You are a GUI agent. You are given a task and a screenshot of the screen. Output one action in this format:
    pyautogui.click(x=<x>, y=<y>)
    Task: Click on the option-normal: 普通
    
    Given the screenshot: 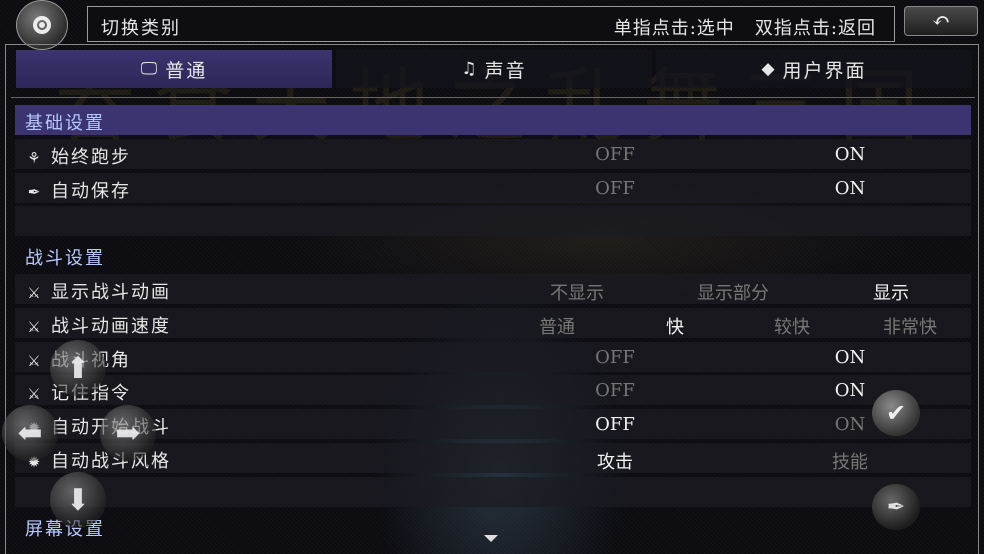 What is the action you would take?
    pyautogui.click(x=557, y=326)
    